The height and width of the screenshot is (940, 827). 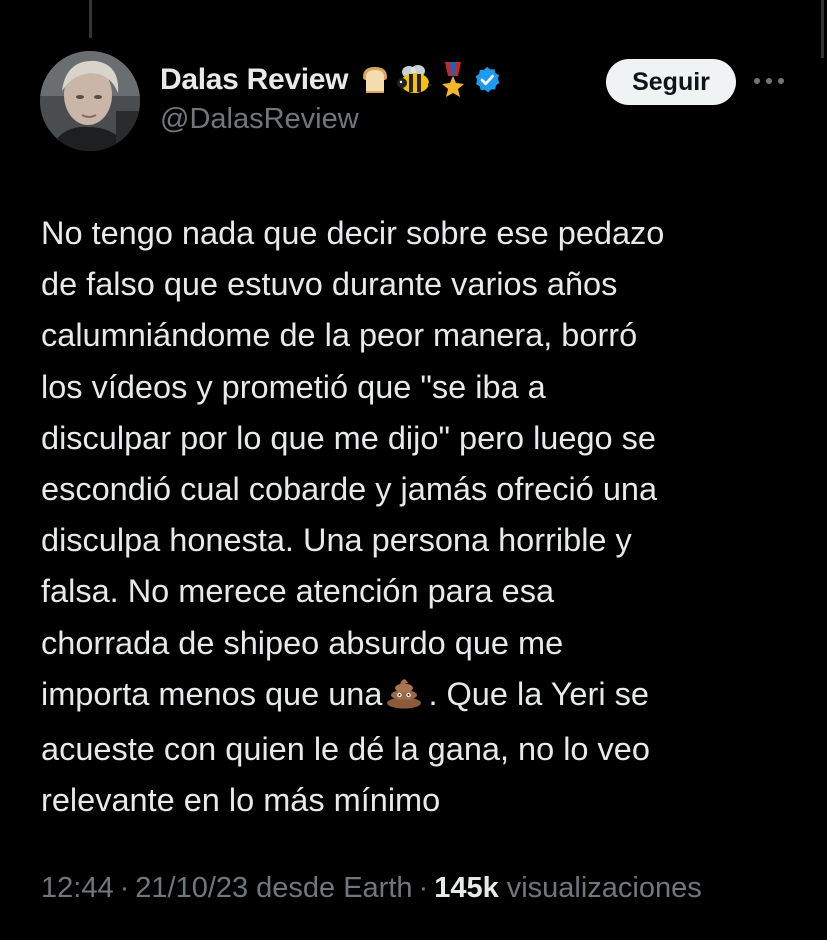 What do you see at coordinates (259, 119) in the screenshot?
I see `author-handle: @DalasReview` at bounding box center [259, 119].